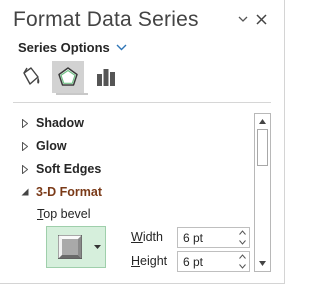  What do you see at coordinates (193, 237) in the screenshot?
I see `width-value: 6 pt` at bounding box center [193, 237].